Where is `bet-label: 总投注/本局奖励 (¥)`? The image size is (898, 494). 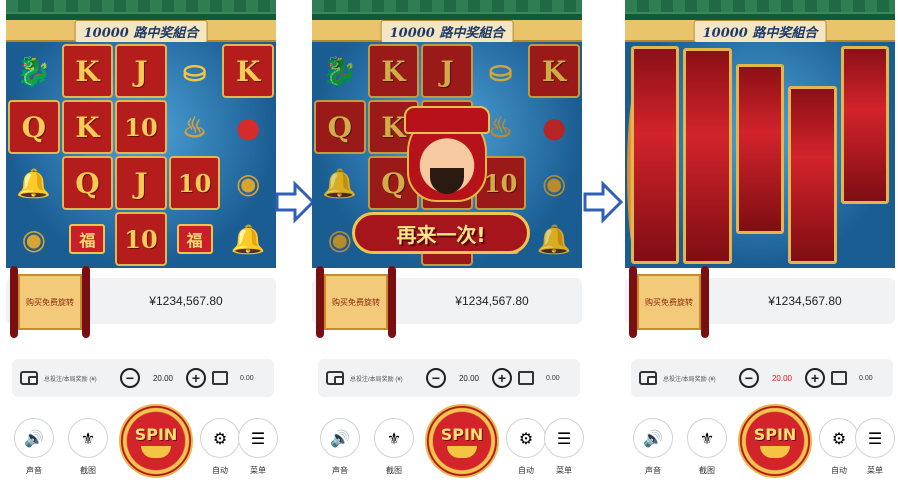 bet-label: 总投注/本局奖励 (¥) is located at coordinates (689, 379).